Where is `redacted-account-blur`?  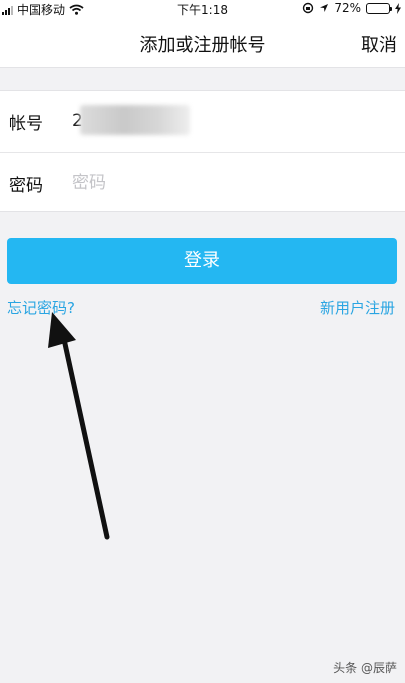 redacted-account-blur is located at coordinates (135, 120).